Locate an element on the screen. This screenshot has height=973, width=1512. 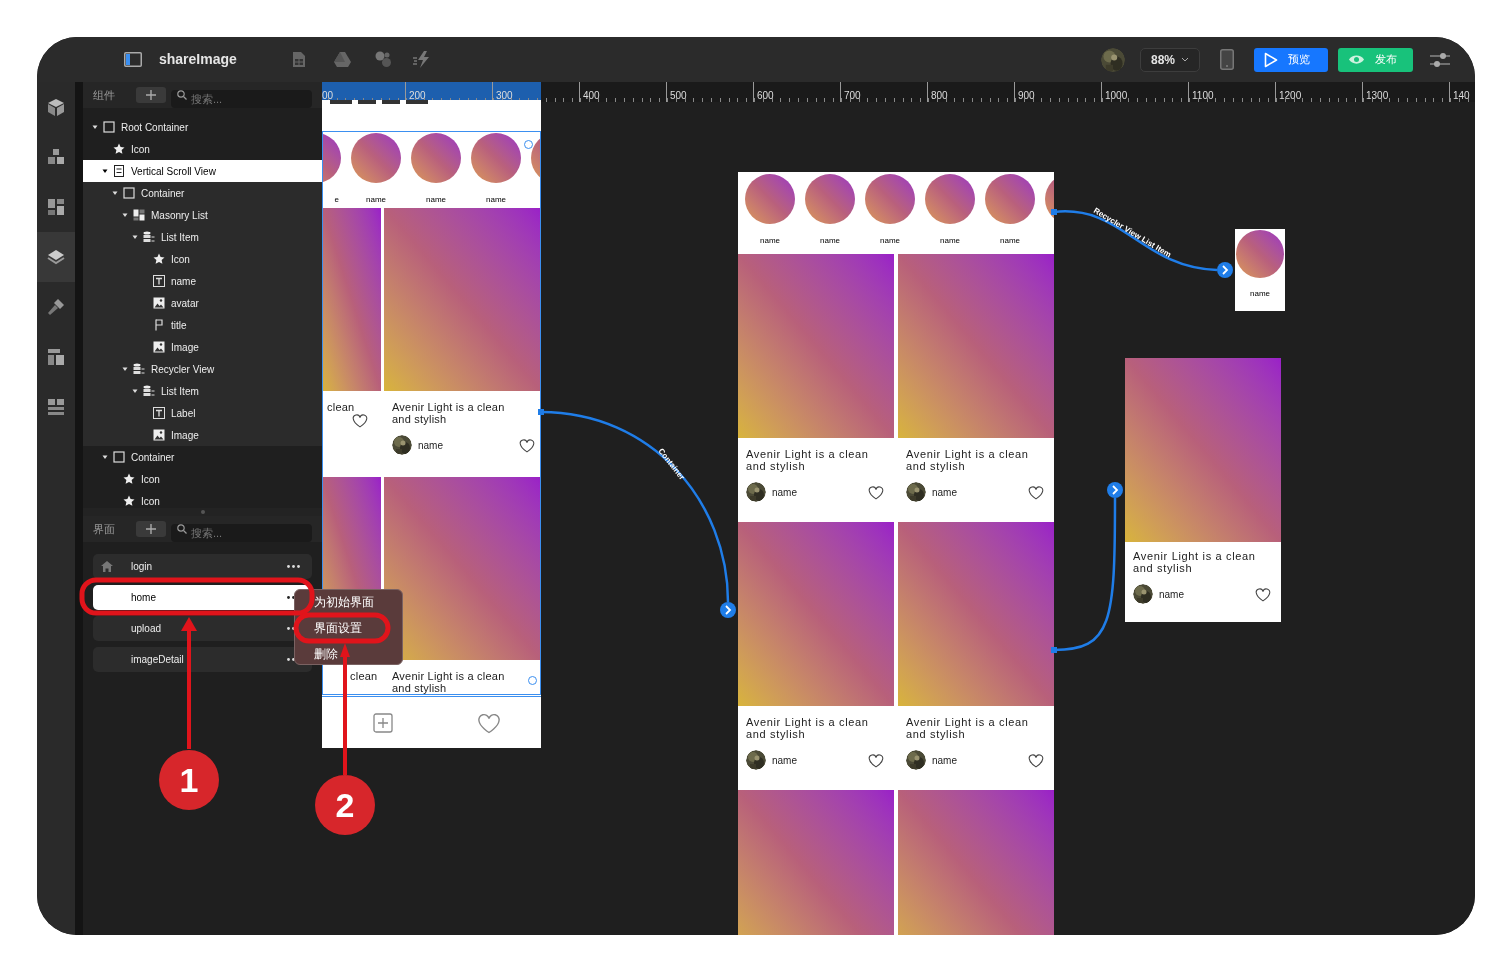
sidebar-icon is located at coordinates (133, 59).